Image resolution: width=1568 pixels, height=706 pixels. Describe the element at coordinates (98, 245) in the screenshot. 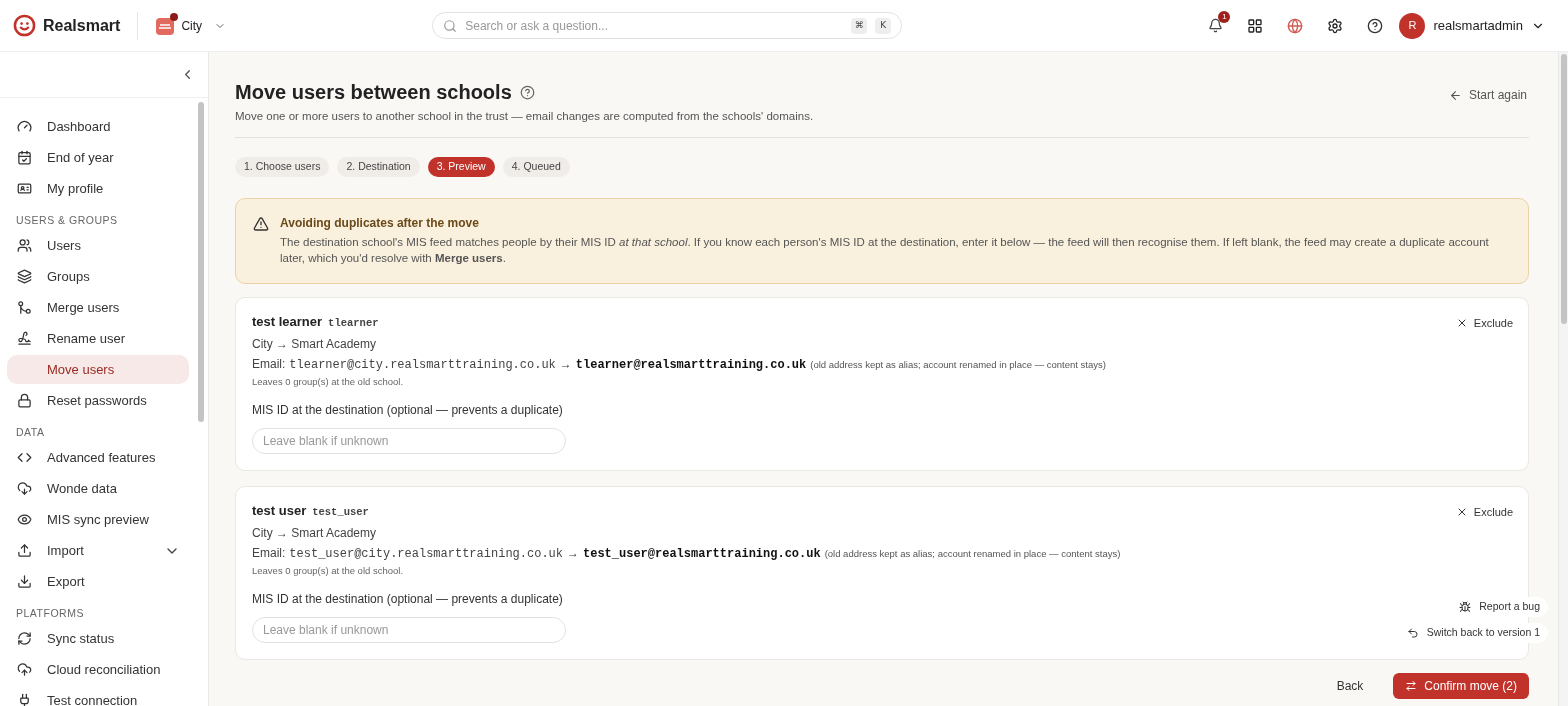

I see `sidebar-item: Users` at that location.